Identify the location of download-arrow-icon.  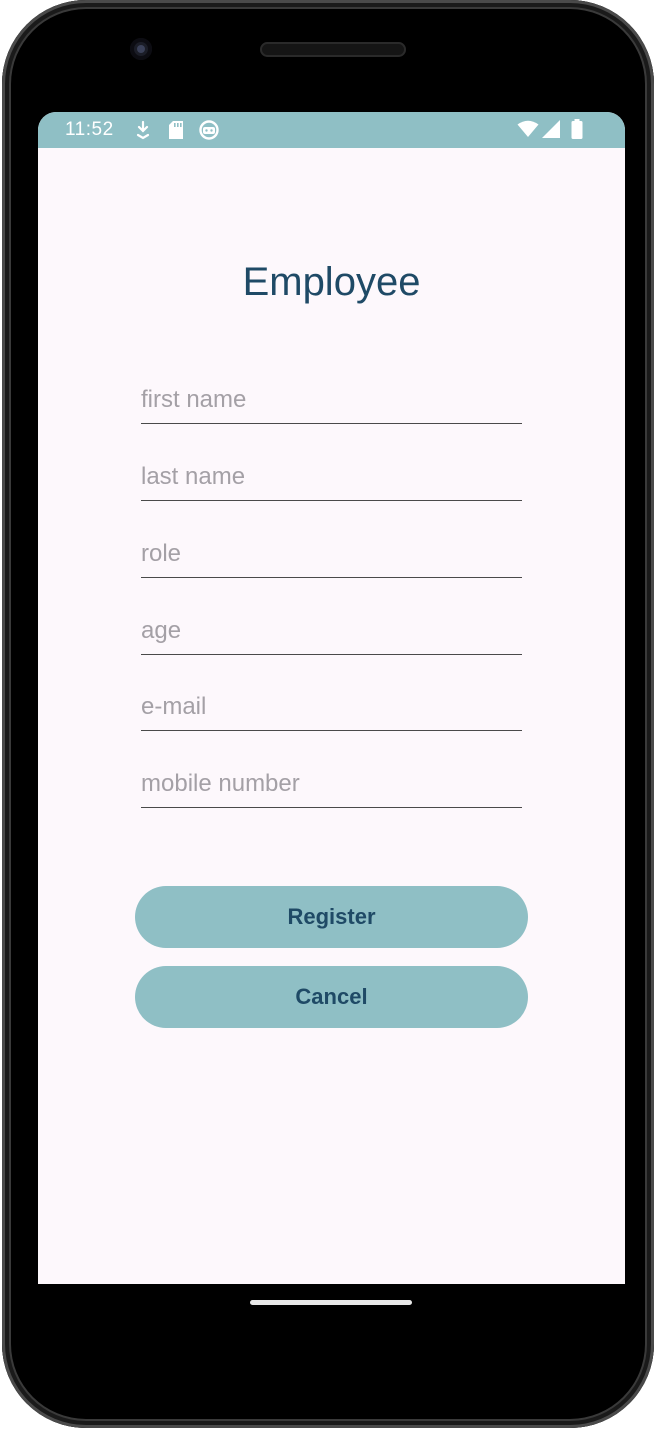
(143, 132).